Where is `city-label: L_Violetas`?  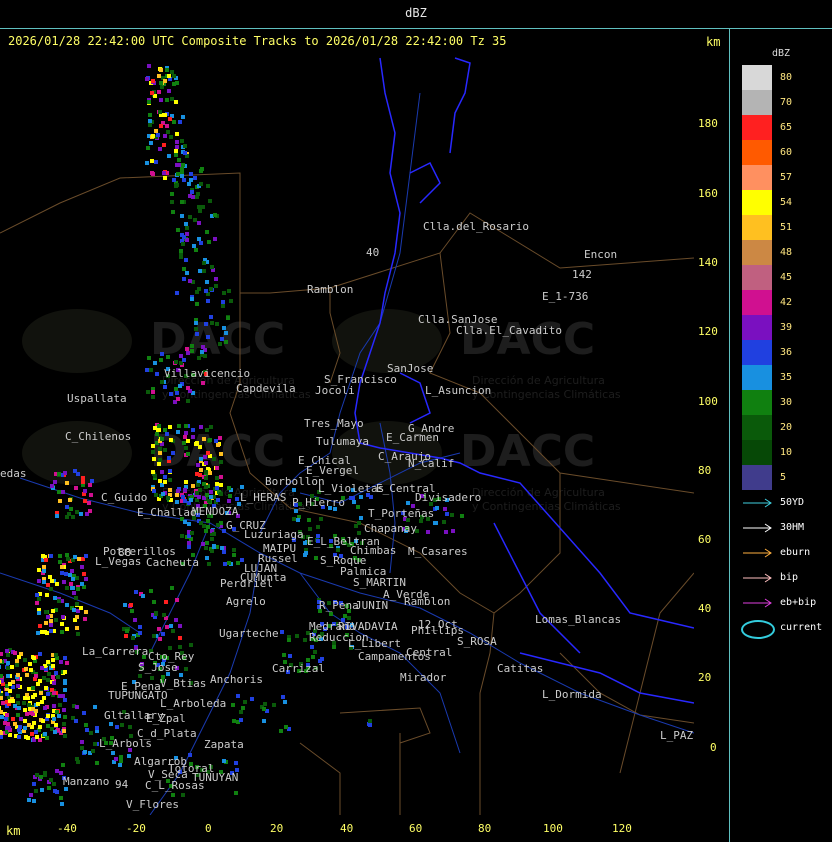 city-label: L_Violetas is located at coordinates (351, 488).